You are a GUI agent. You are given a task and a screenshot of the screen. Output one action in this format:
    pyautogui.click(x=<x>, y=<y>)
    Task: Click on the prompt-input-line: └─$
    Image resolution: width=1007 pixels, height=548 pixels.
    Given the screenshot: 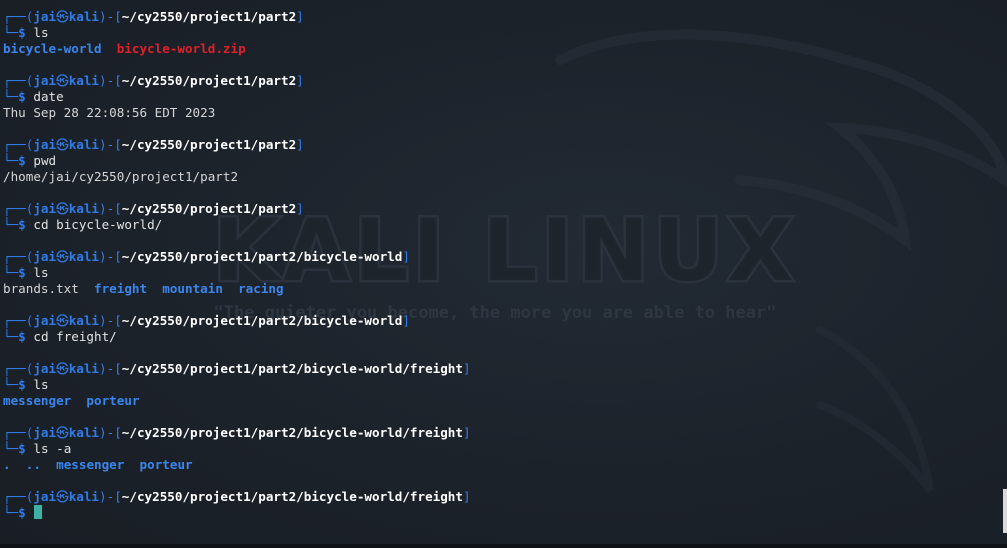 What is the action you would take?
    pyautogui.click(x=237, y=513)
    